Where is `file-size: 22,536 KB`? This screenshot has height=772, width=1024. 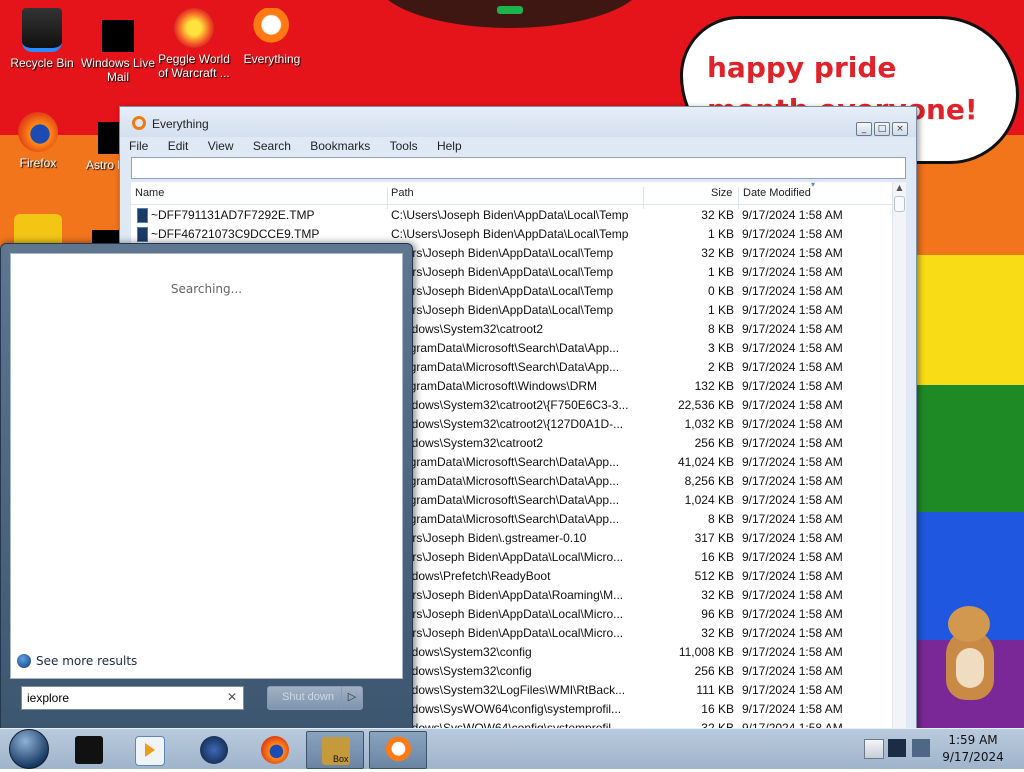 file-size: 22,536 KB is located at coordinates (705, 405).